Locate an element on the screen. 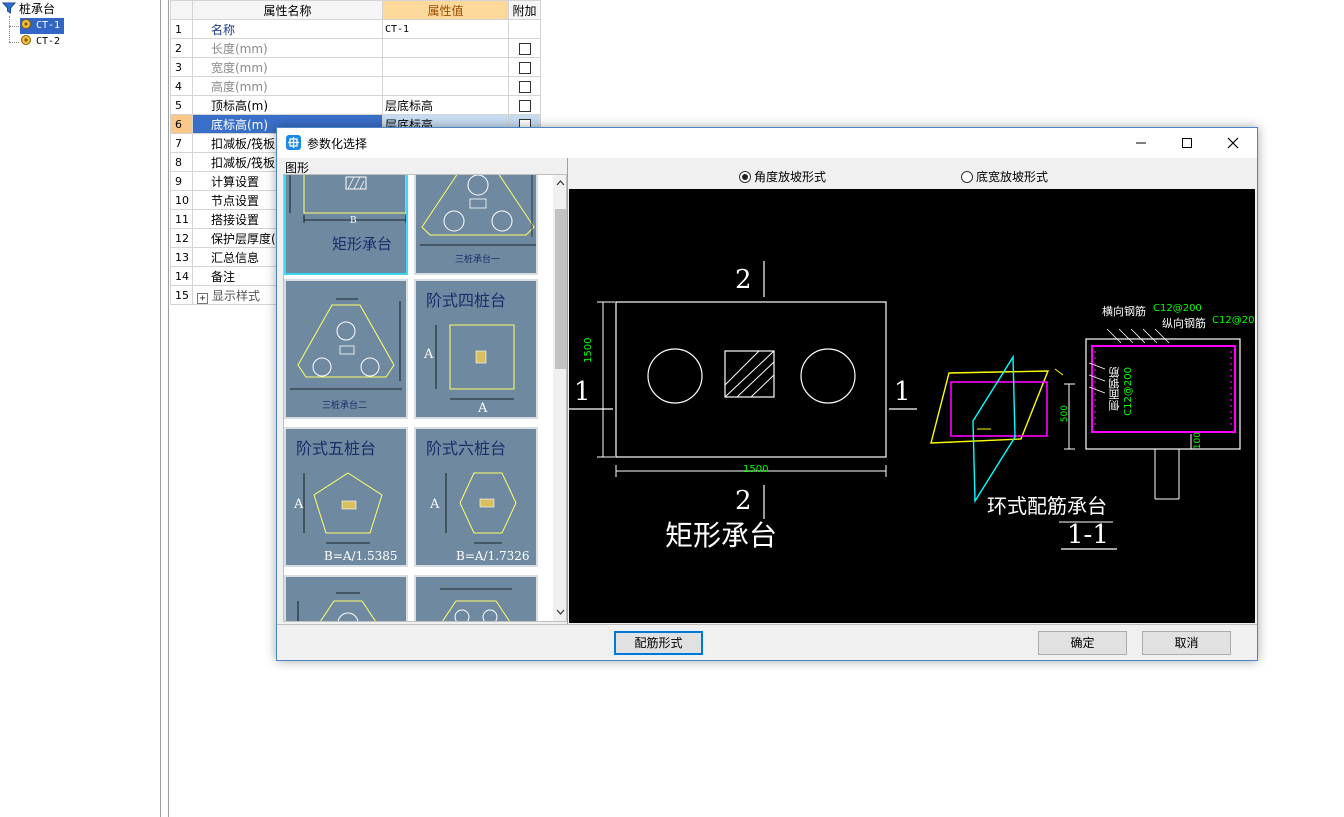 This screenshot has height=817, width=1344. property-name: 长度(mm) is located at coordinates (287, 48).